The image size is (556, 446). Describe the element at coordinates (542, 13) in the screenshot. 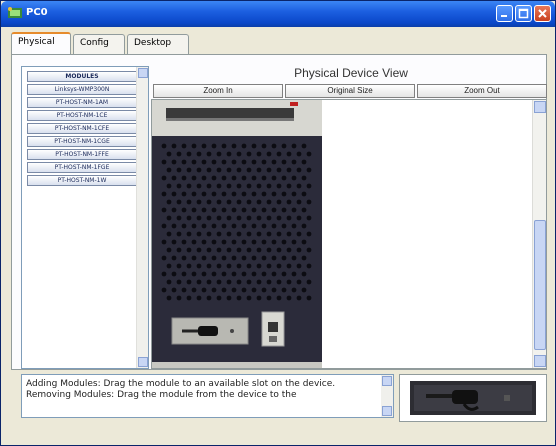

I see `close-button` at that location.